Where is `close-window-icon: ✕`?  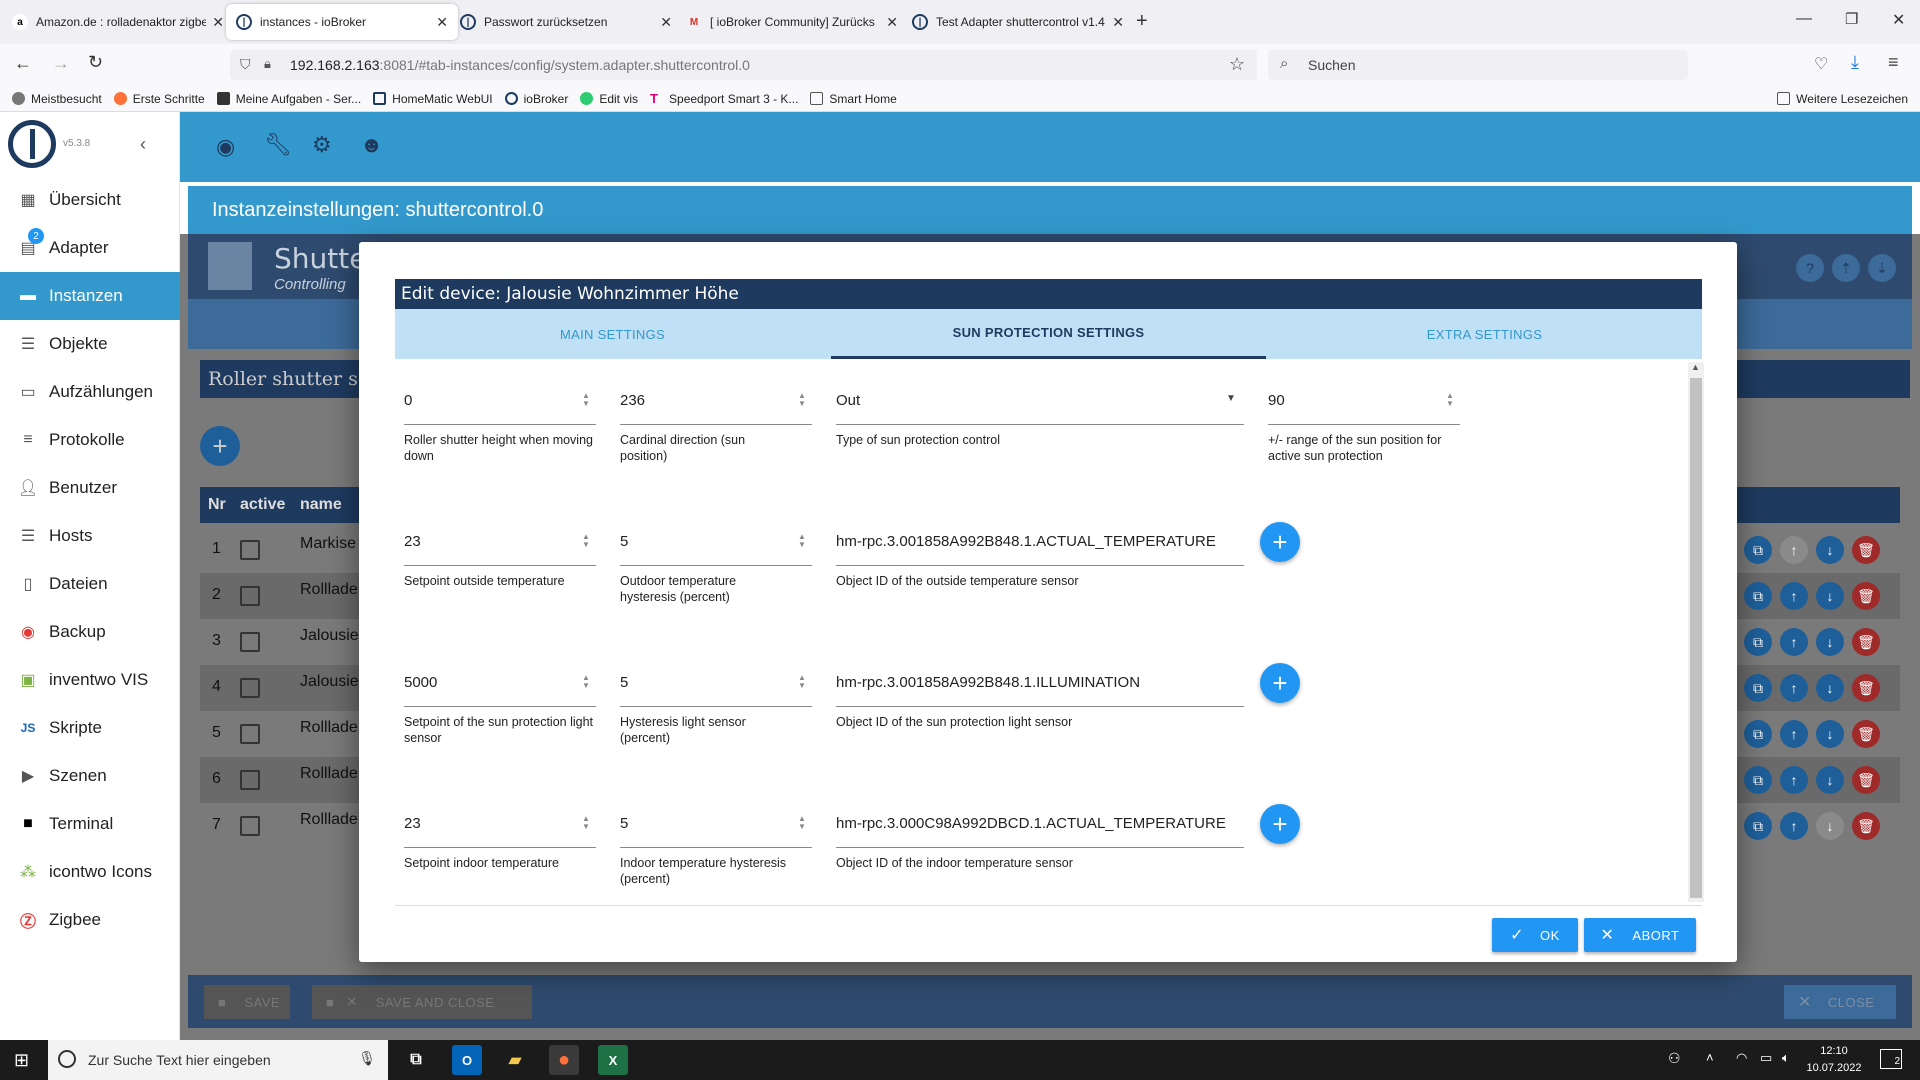
close-window-icon: ✕ is located at coordinates (1898, 20).